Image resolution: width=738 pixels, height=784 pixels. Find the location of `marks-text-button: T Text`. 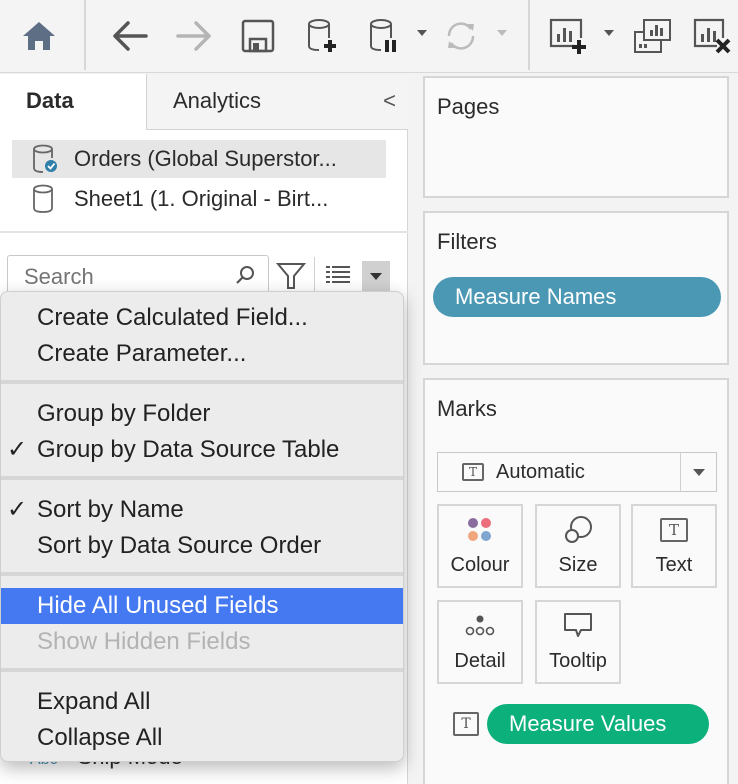

marks-text-button: T Text is located at coordinates (674, 546).